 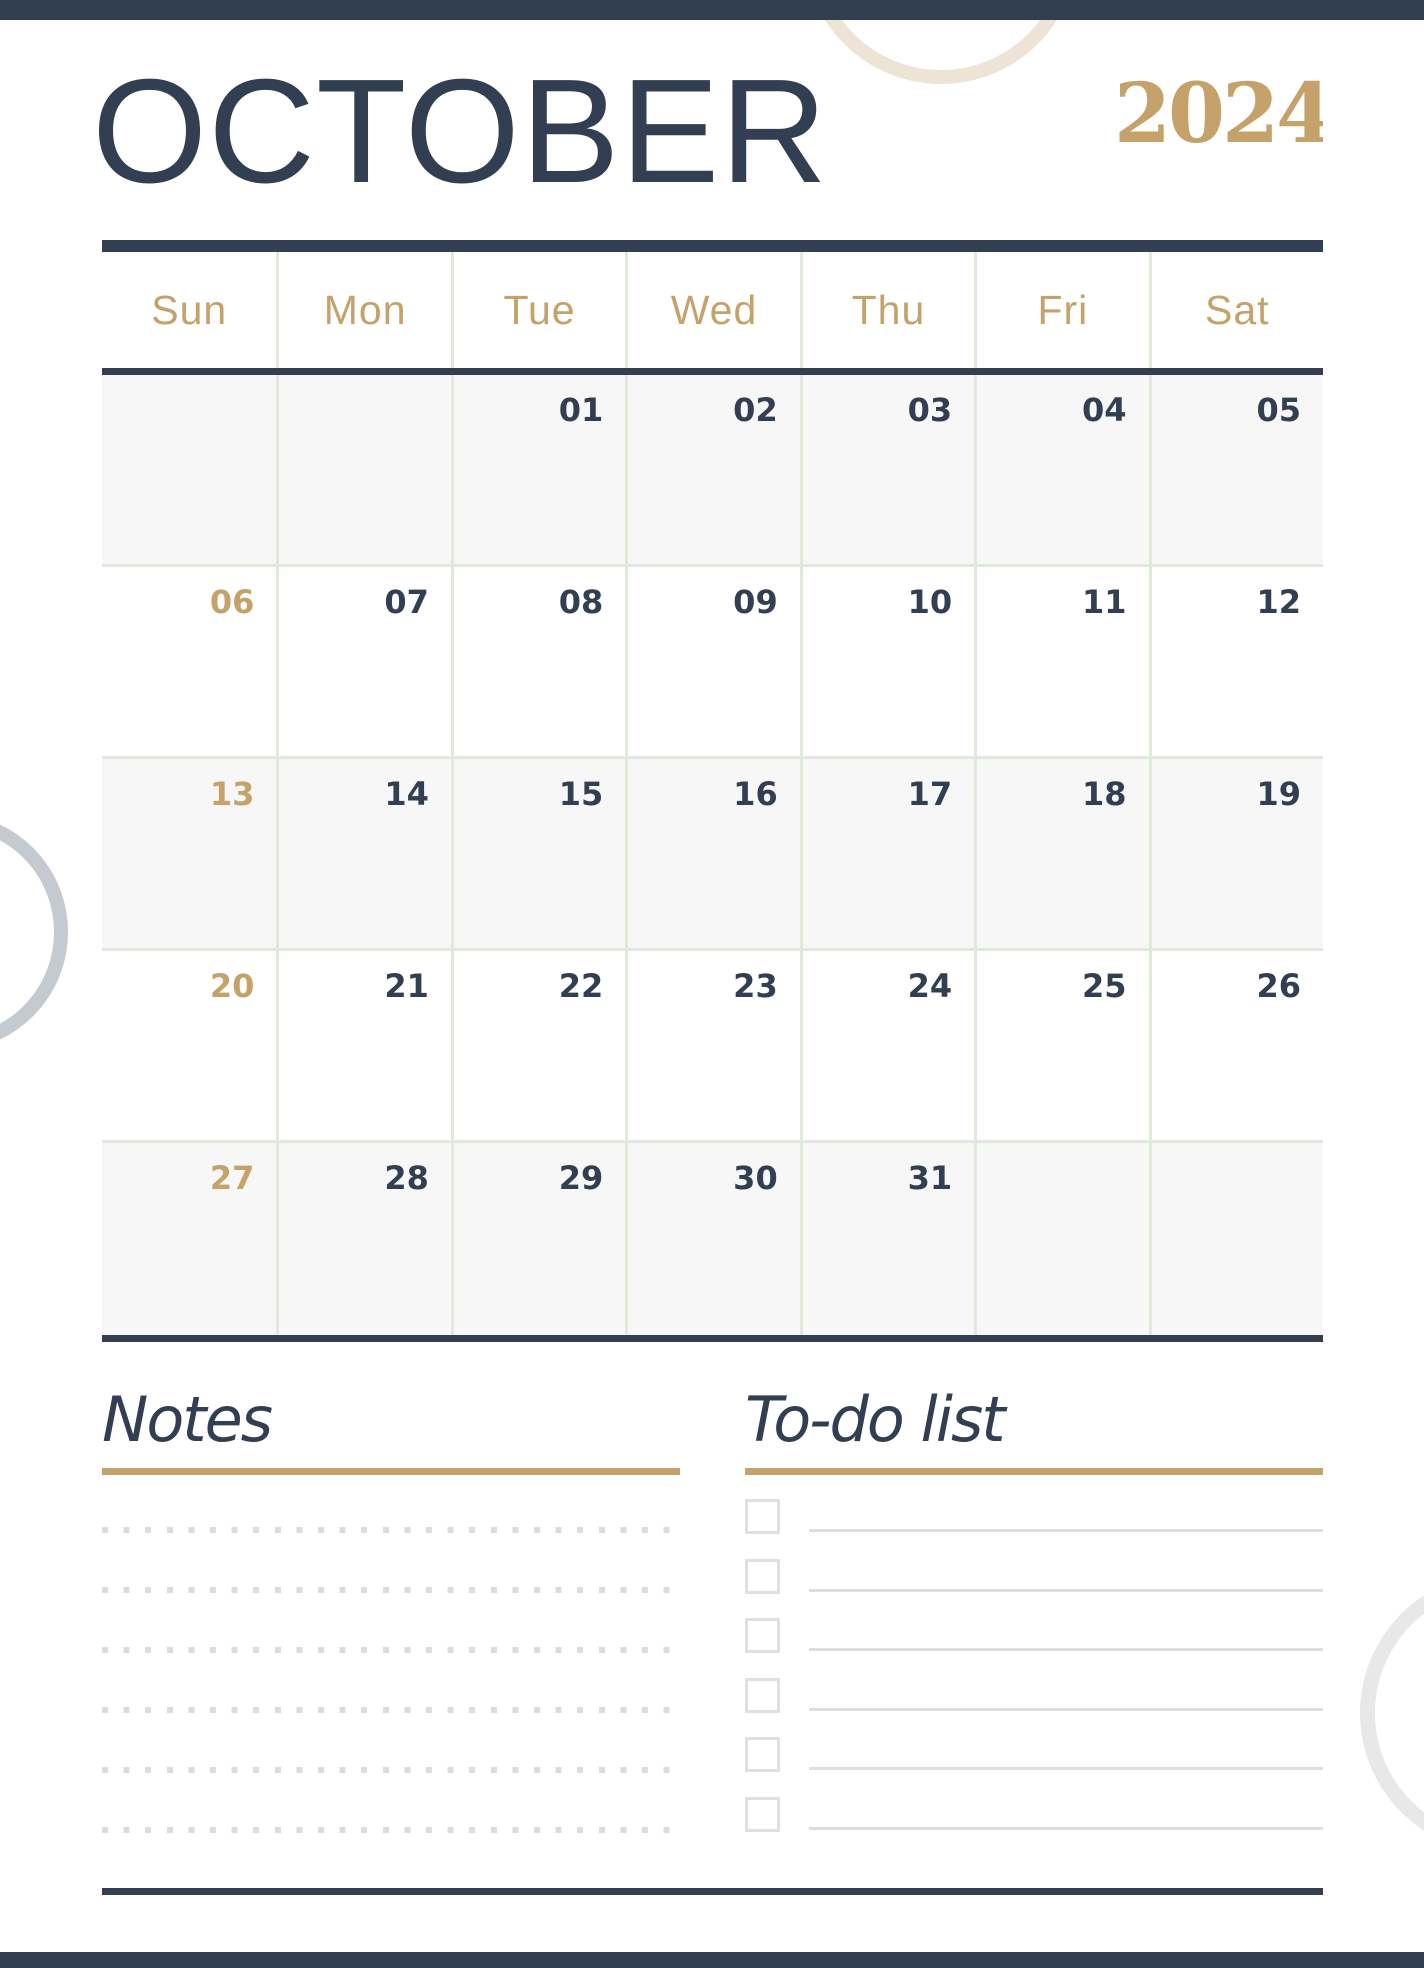 What do you see at coordinates (460, 131) in the screenshot?
I see `month-title: OCTOBER` at bounding box center [460, 131].